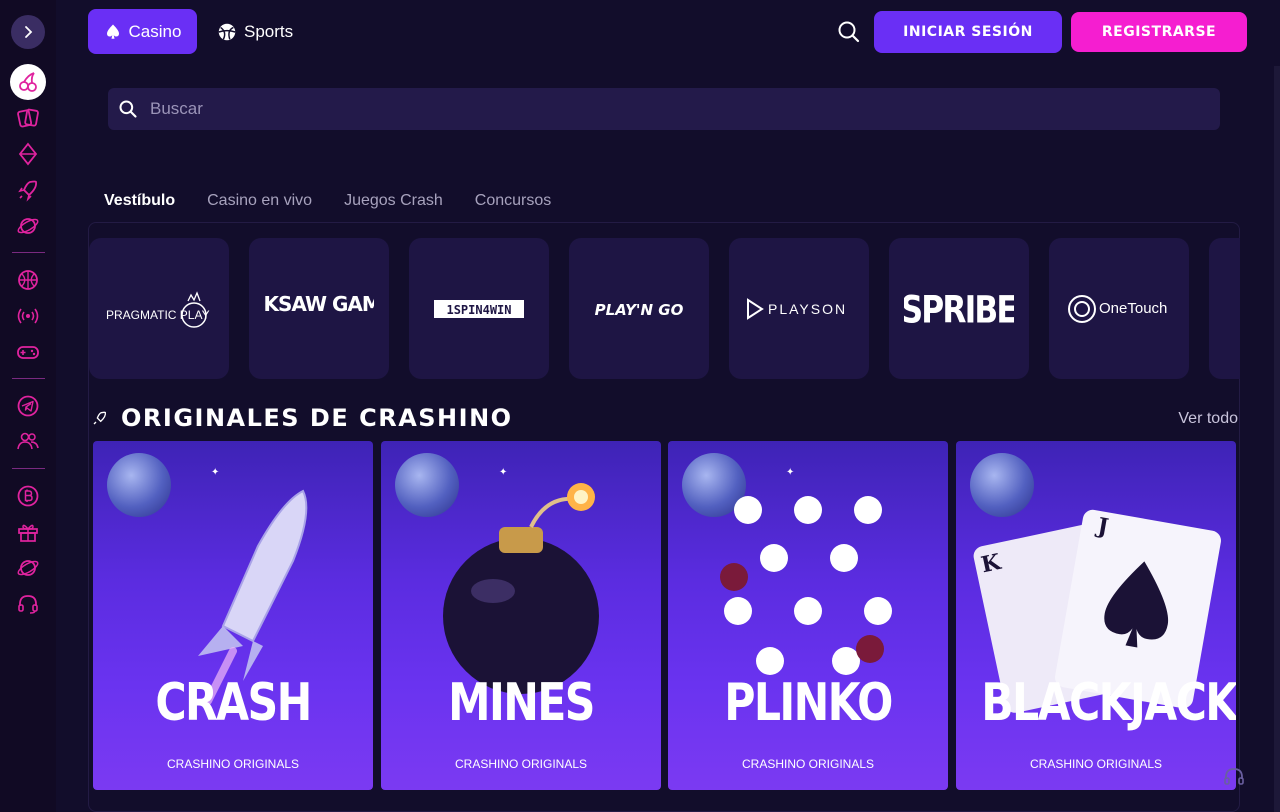 The height and width of the screenshot is (812, 1280). What do you see at coordinates (269, 31) in the screenshot?
I see `tab-sports-label: Sports` at bounding box center [269, 31].